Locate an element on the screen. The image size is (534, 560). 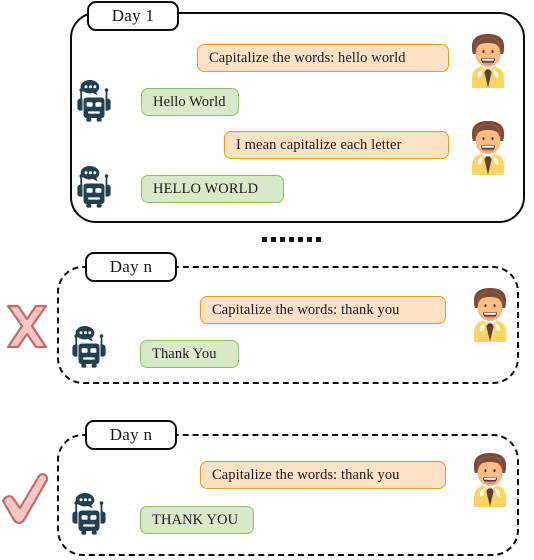
day-label-chip-1: Day 1 is located at coordinates (133, 16).